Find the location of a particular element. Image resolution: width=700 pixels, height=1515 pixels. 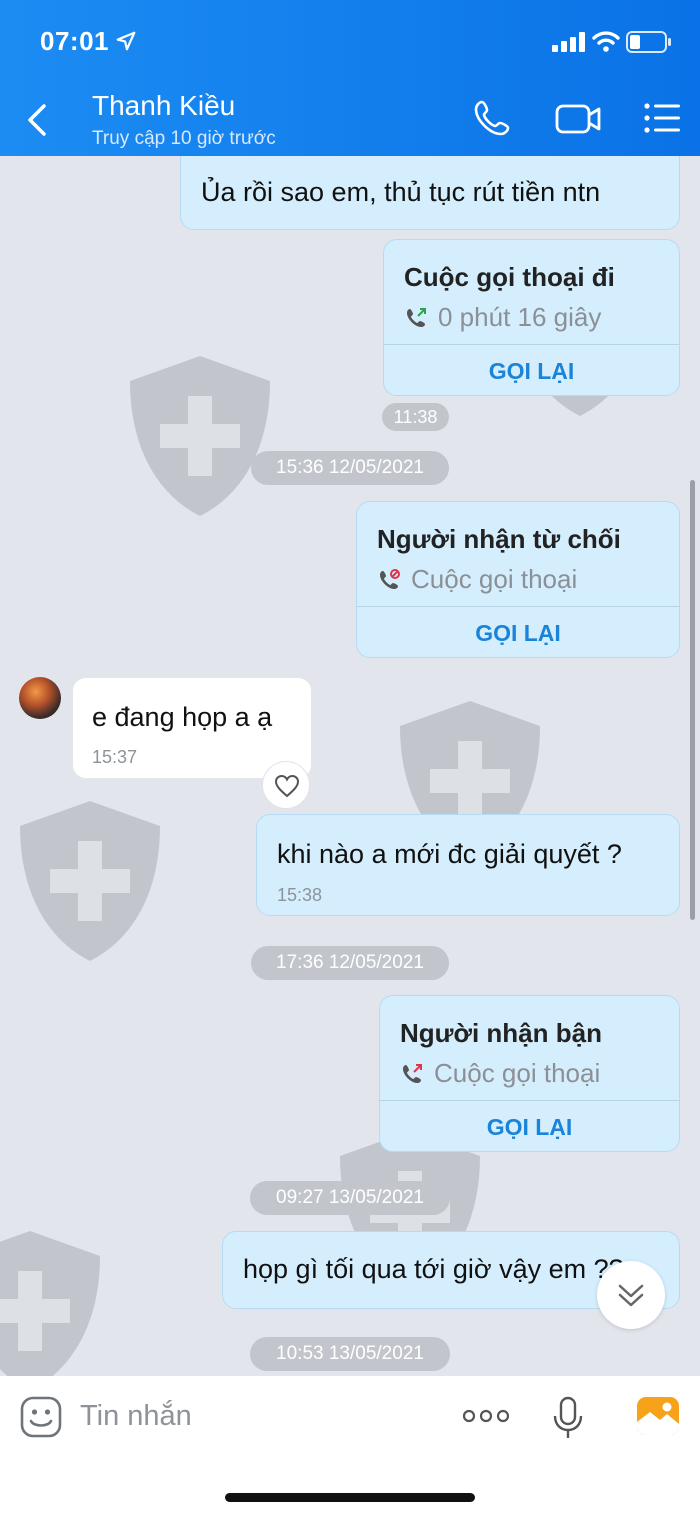

call-card-busy: Người nhận bận Cuộc gọi thoại GỌI LẠI is located at coordinates (529, 1073).